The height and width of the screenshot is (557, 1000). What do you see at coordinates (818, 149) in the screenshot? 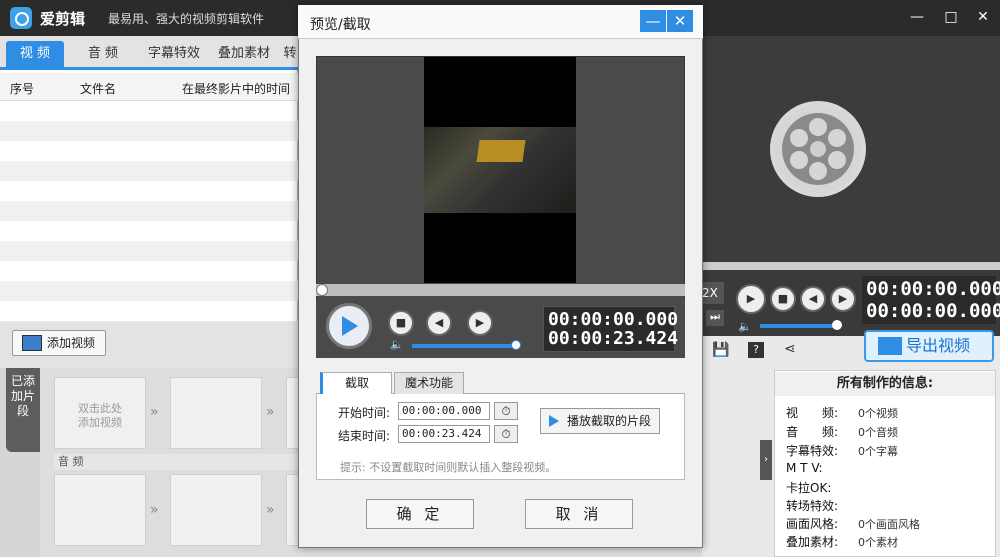
I see `film-reel-icon` at bounding box center [818, 149].